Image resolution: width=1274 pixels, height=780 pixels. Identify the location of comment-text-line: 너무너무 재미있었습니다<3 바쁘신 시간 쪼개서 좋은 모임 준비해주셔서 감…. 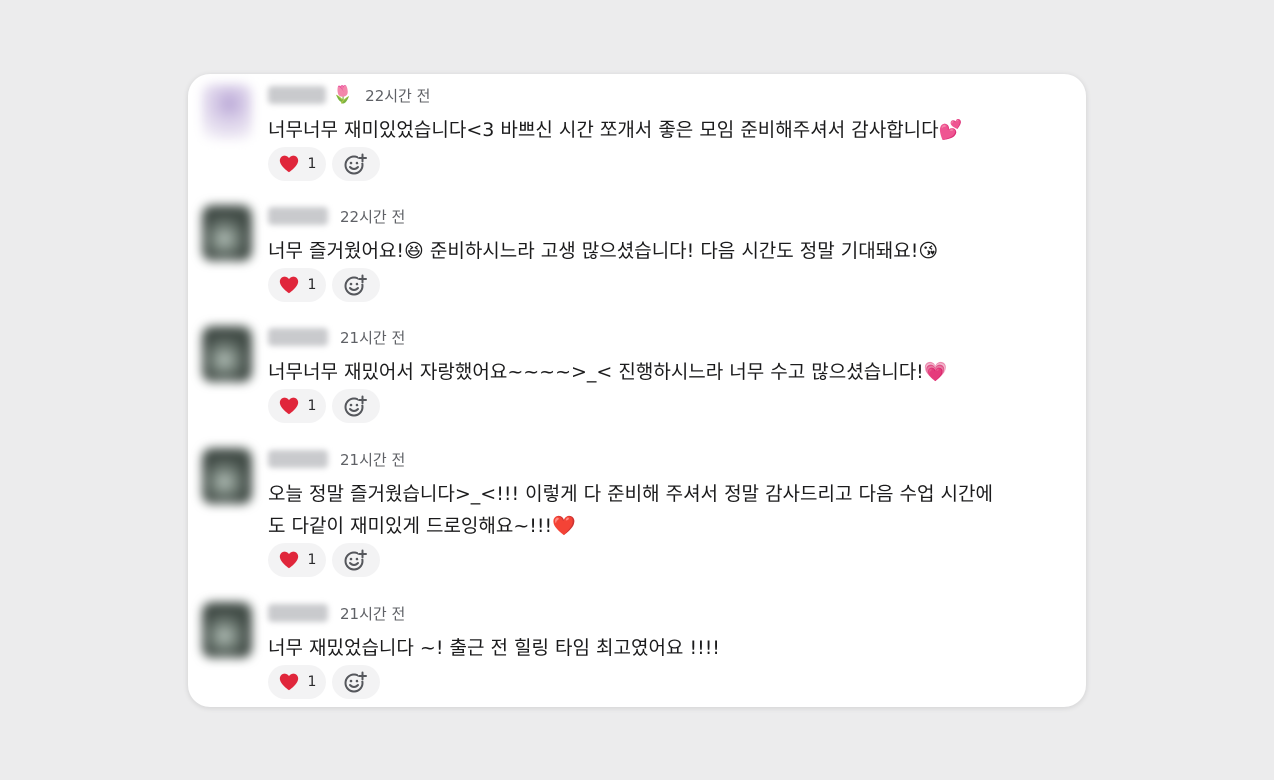
(615, 130).